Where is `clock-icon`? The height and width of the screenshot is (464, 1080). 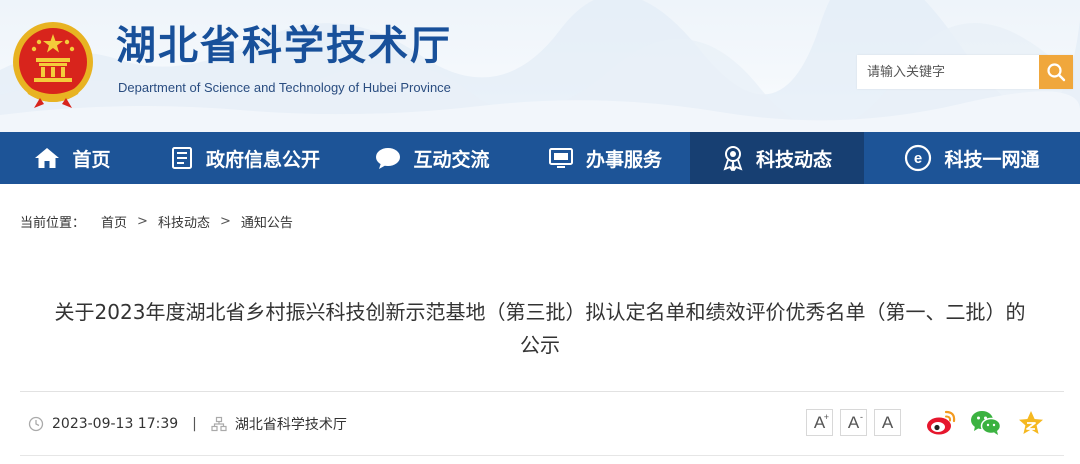 clock-icon is located at coordinates (36, 424).